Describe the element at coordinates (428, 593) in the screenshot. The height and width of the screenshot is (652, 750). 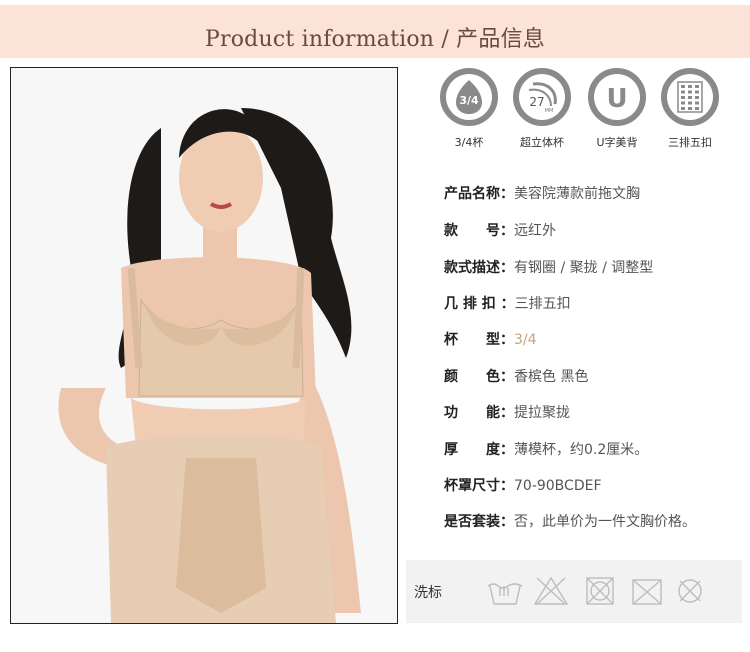
I see `care-label-title: 洗标` at that location.